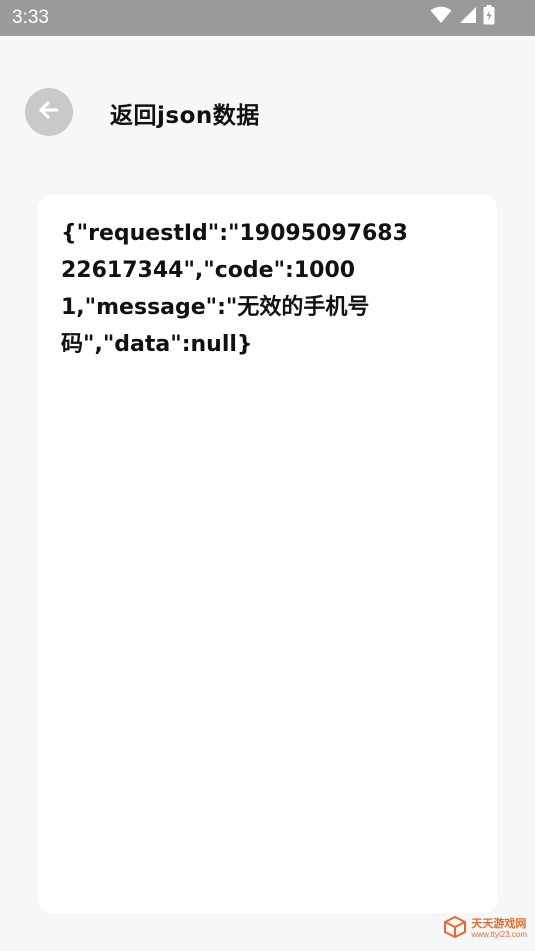 This screenshot has height=951, width=535. I want to click on watermark-title: 天天游戏网, so click(499, 923).